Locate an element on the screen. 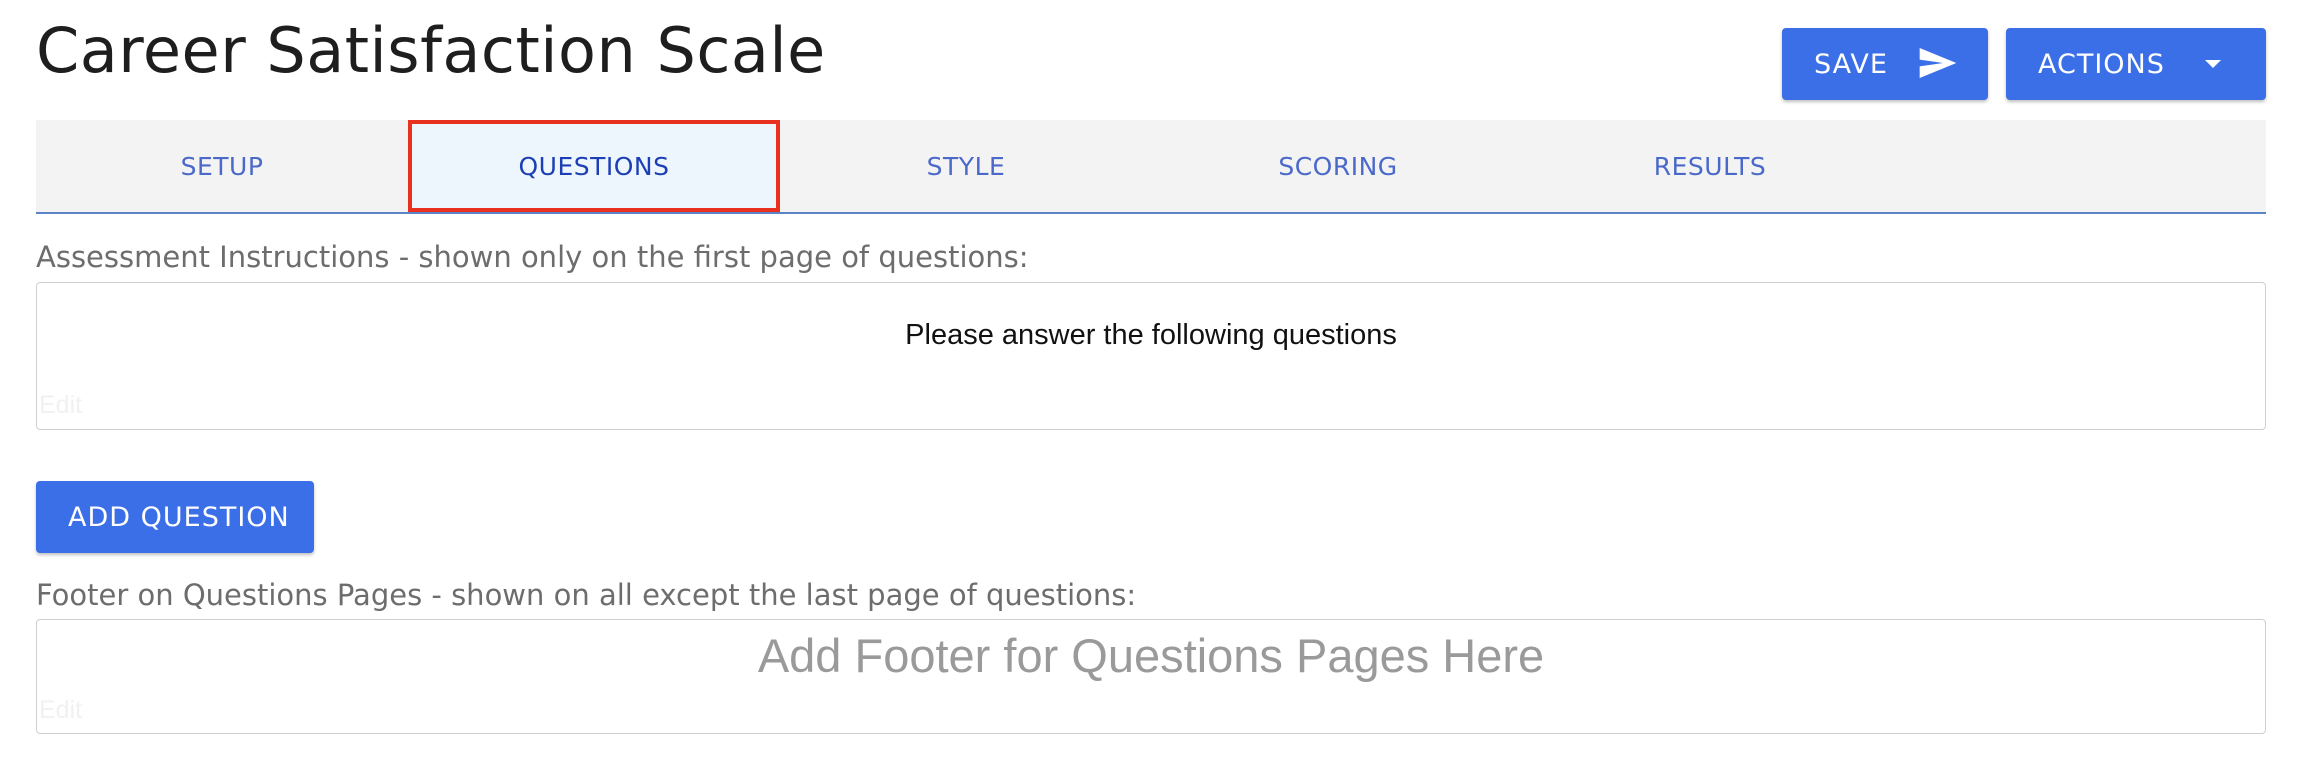  tab-bar: SETUP QUESTIONS STYLE SCORING RESULTS is located at coordinates (1151, 167).